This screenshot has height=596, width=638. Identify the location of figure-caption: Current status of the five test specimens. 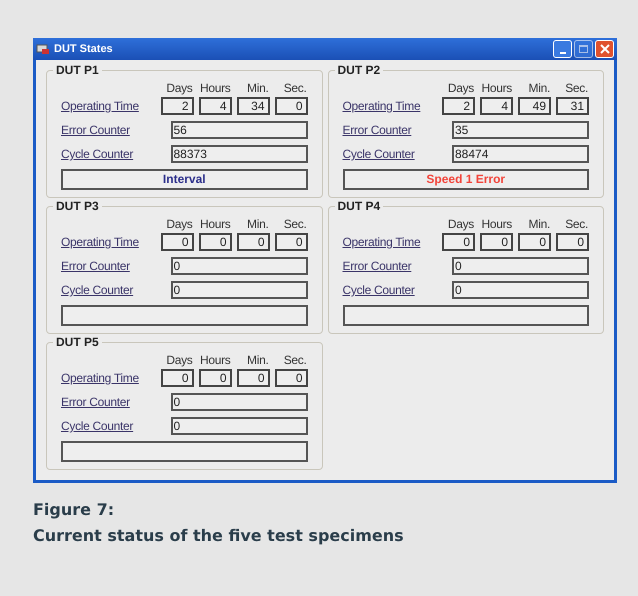
(219, 536).